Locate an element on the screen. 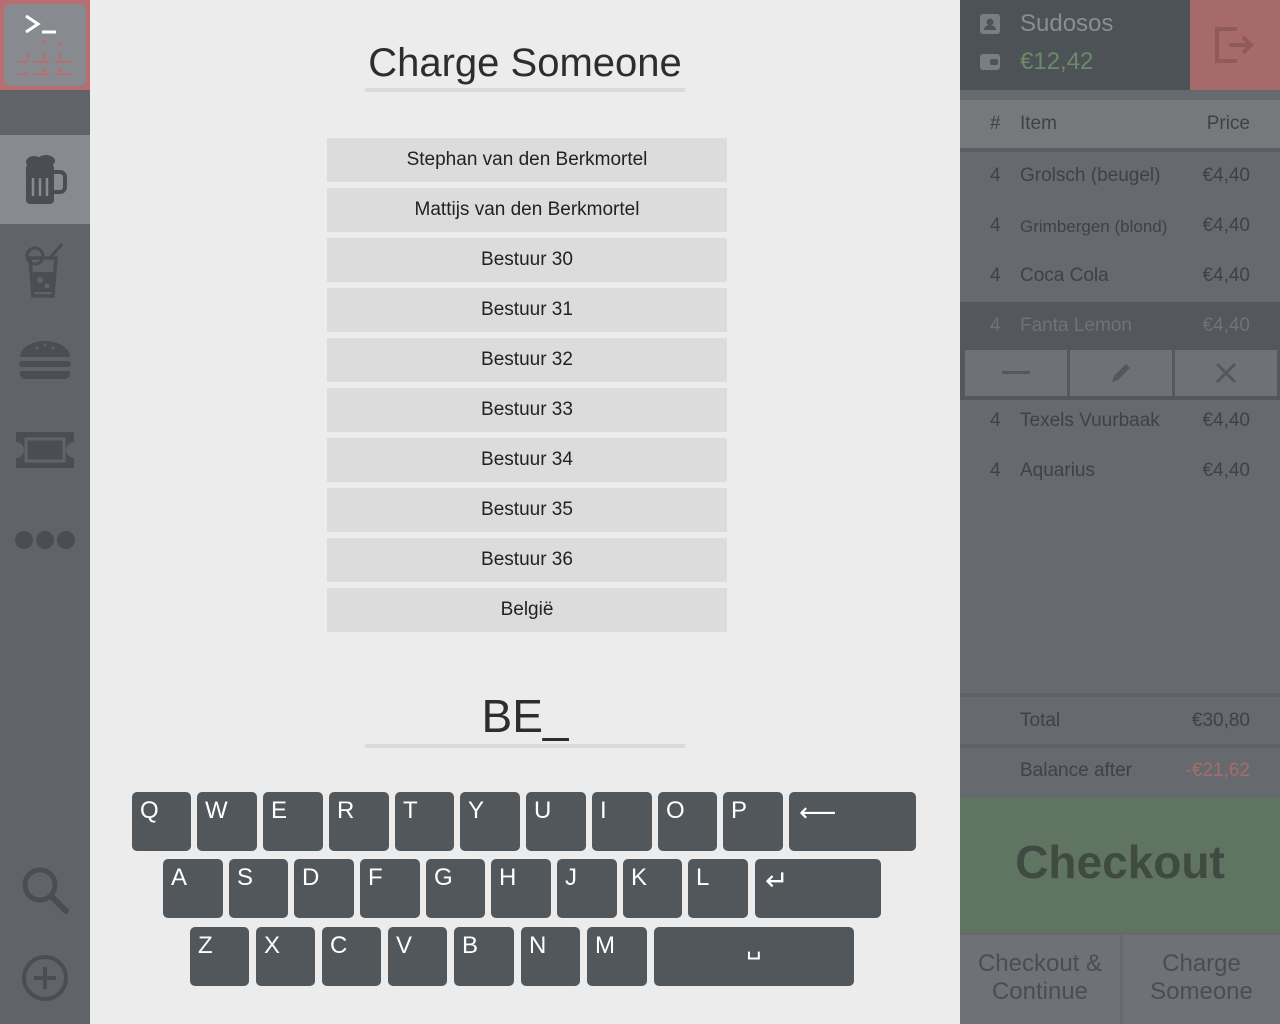 The height and width of the screenshot is (1024, 1280). order-row-selected: 4 Fanta Lemon €4,40 is located at coordinates (1120, 326).